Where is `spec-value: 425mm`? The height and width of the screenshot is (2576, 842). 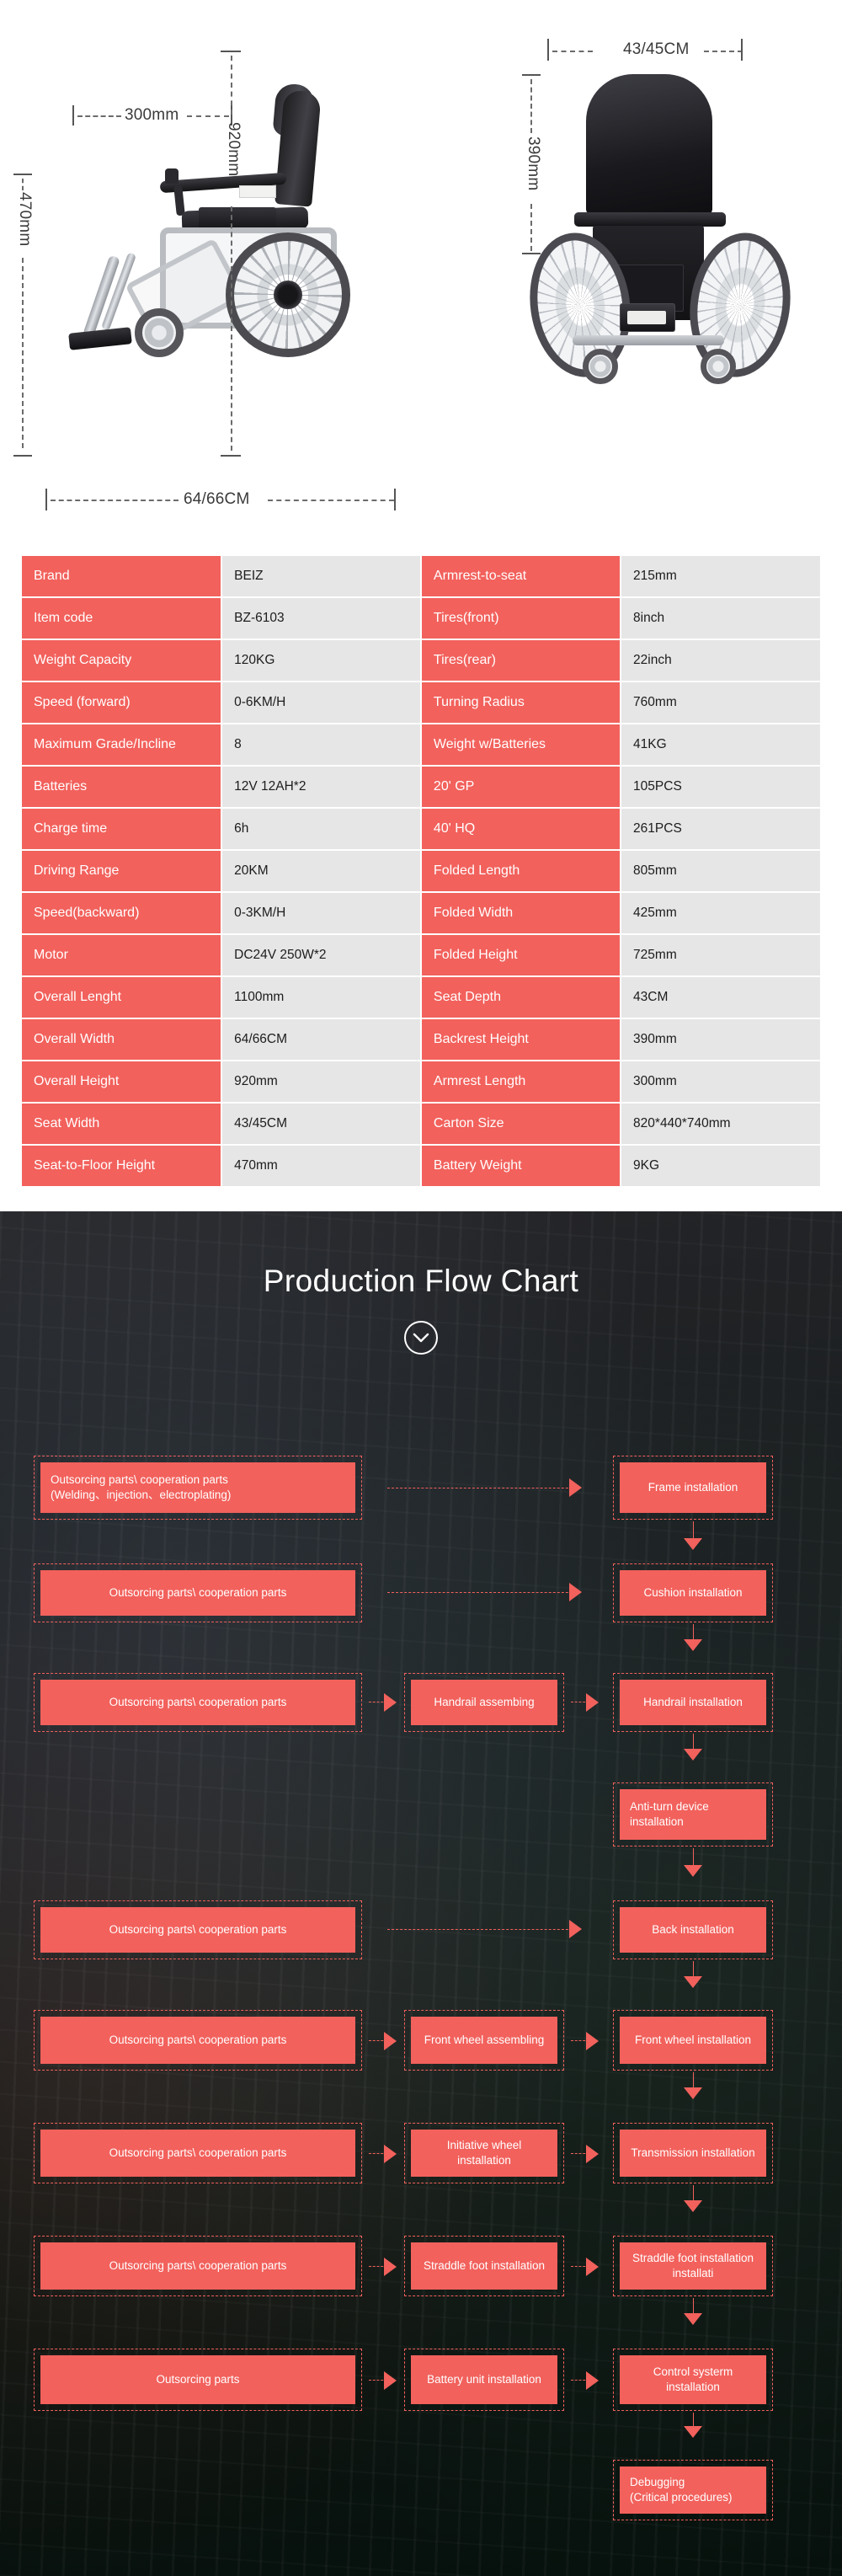
spec-value: 425mm is located at coordinates (720, 913).